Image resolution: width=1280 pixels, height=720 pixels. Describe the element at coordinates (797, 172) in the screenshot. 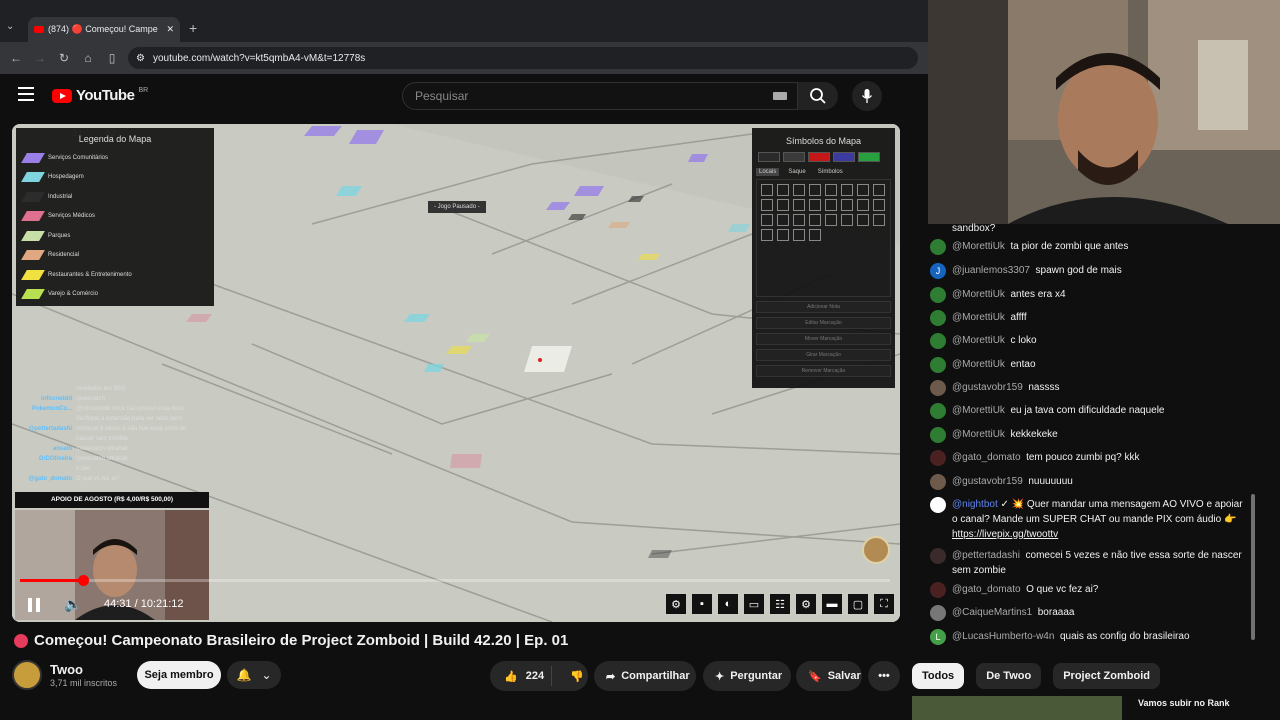

I see `symbols-tab-saque: Saque` at that location.